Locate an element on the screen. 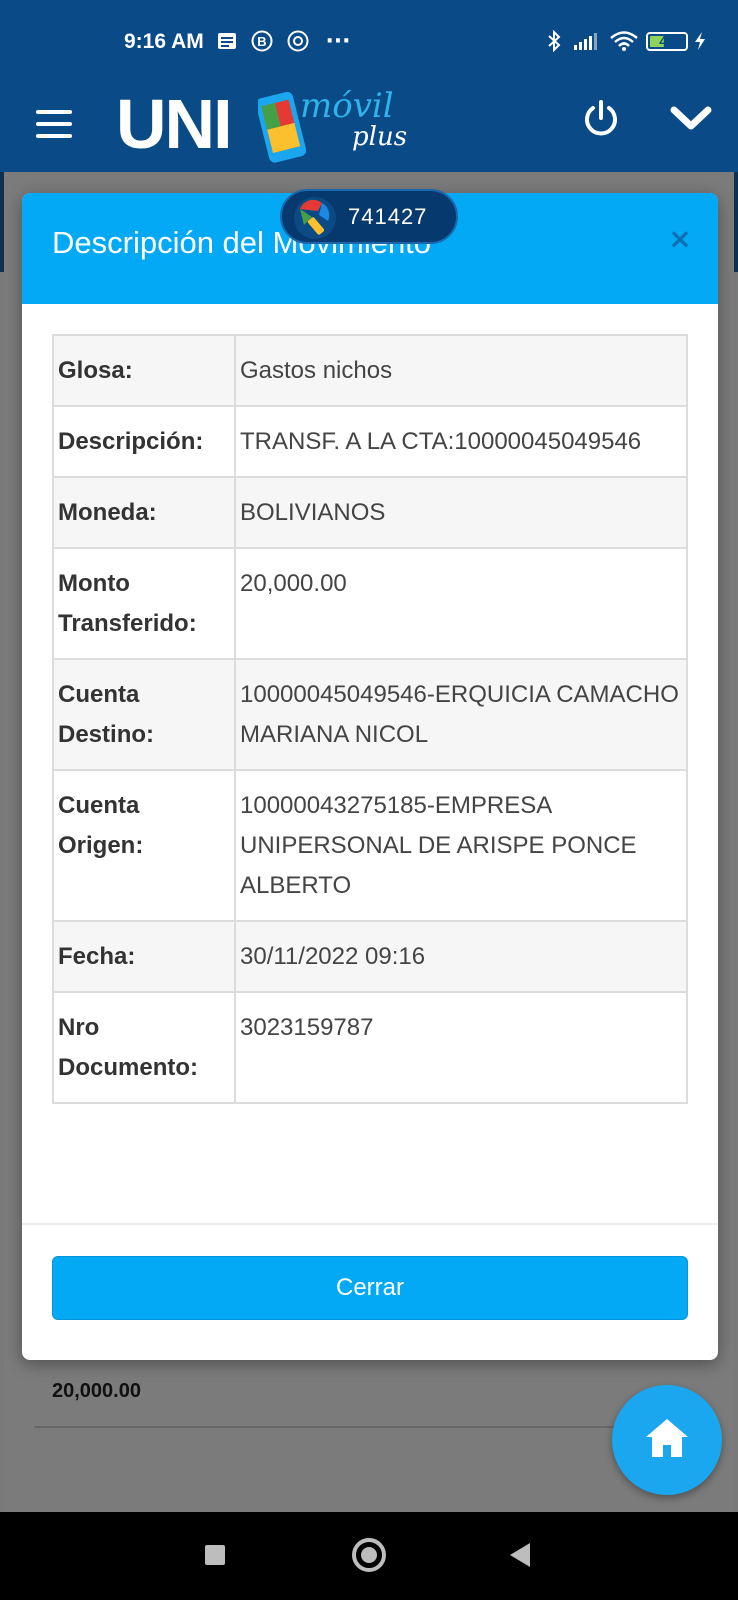  detail-value: TRANSF. A LA CTA:10000045049546 is located at coordinates (461, 441).